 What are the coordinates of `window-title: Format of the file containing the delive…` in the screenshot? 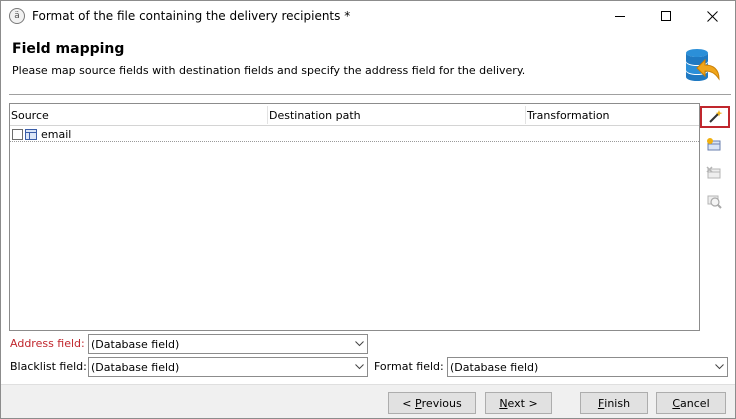 It's located at (191, 16).